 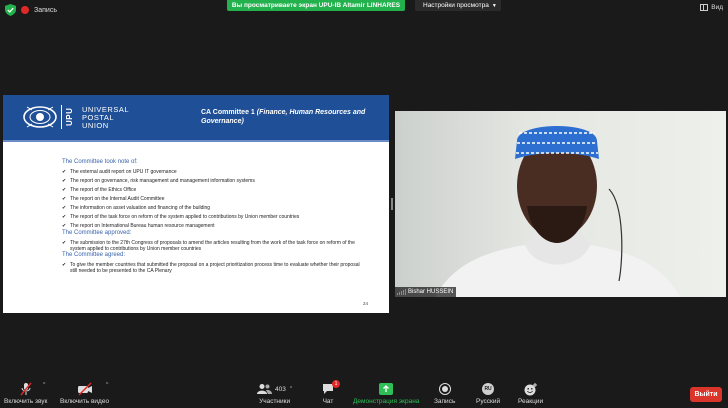 What do you see at coordinates (392, 204) in the screenshot?
I see `split-resize-handle` at bounding box center [392, 204].